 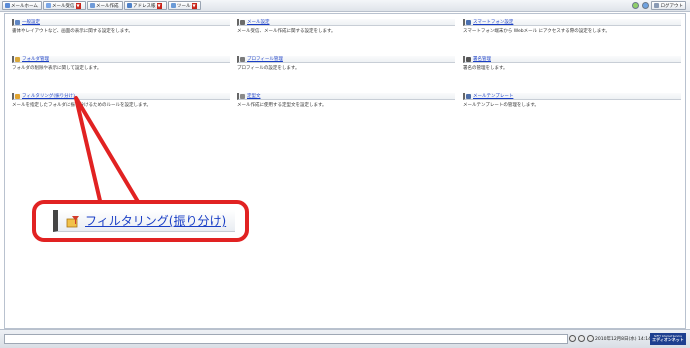 I want to click on status-datetime: 2010年12月8日(水) 14:14, so click(x=623, y=339).